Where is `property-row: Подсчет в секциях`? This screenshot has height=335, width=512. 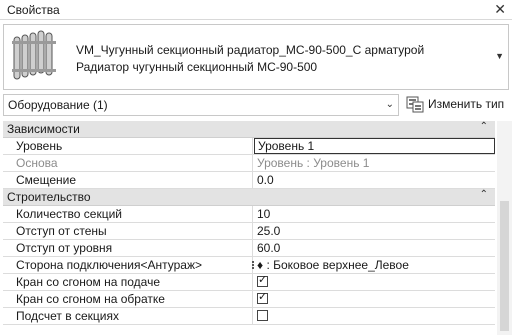
property-row: Подсчет в секциях is located at coordinates (249, 316).